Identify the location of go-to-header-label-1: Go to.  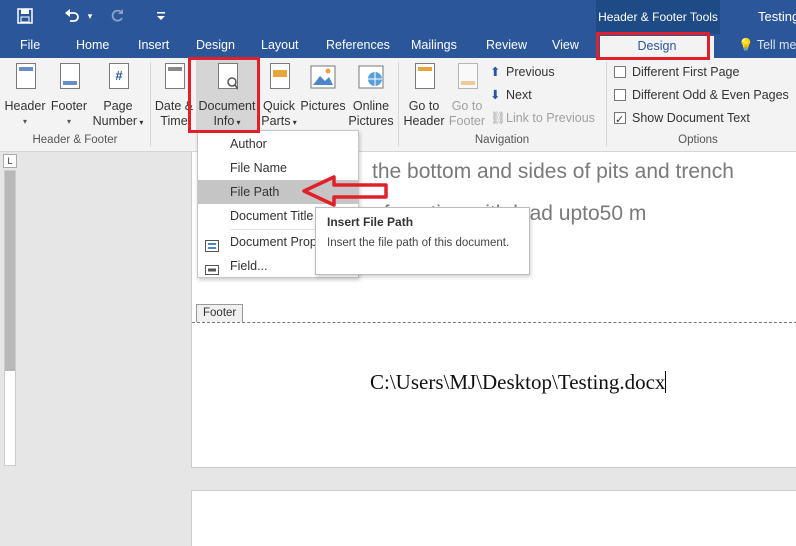
(424, 106).